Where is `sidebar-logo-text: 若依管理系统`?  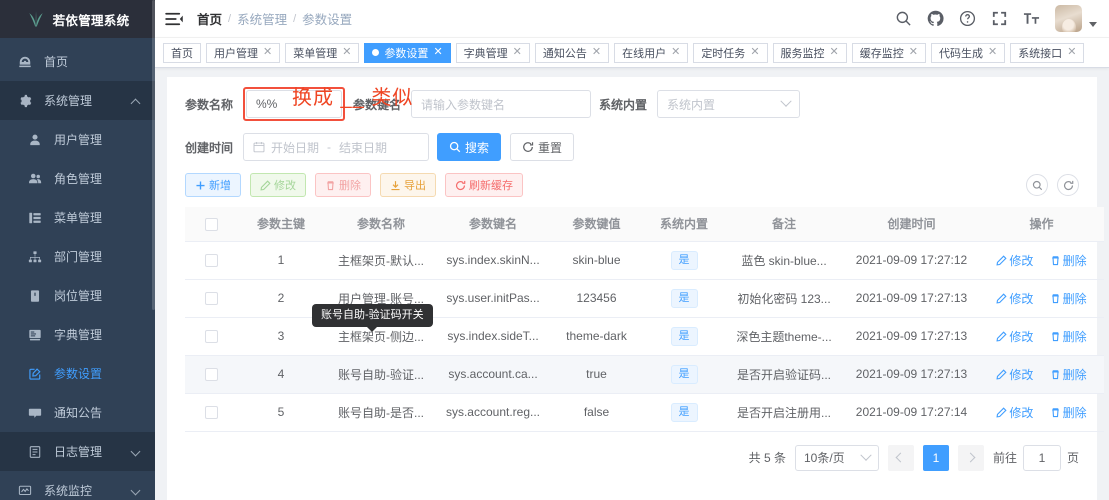
sidebar-logo-text: 若依管理系统 is located at coordinates (91, 20).